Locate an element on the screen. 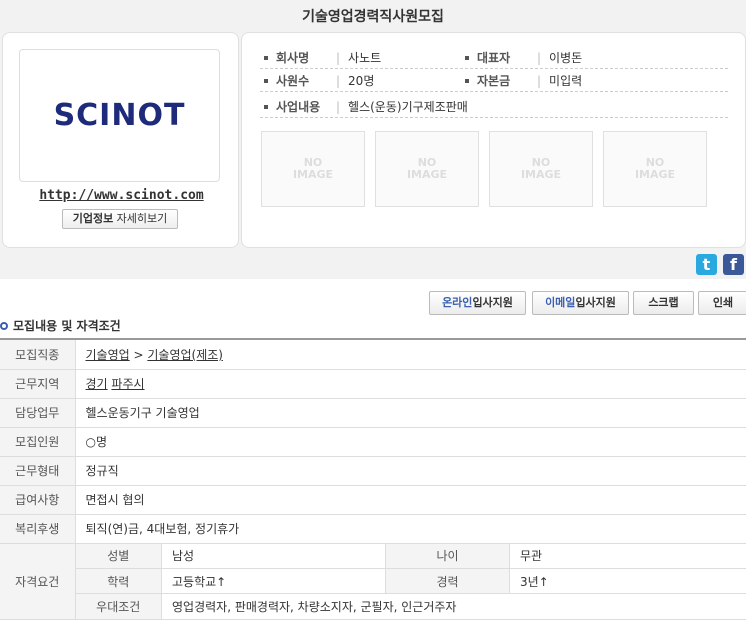 The height and width of the screenshot is (621, 746). gender-label: 성별 is located at coordinates (118, 556).